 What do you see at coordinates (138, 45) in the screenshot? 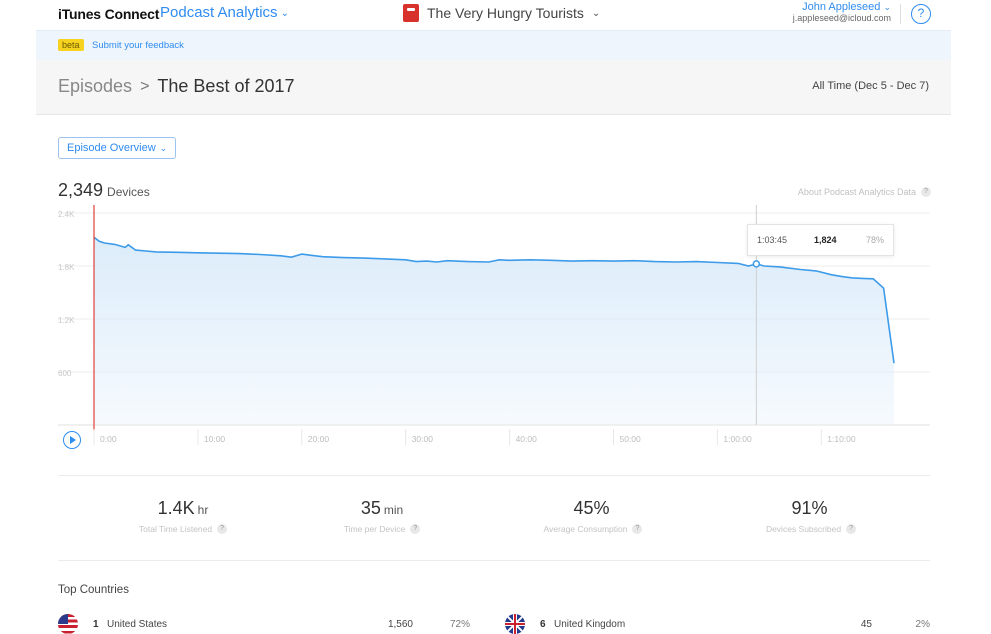
I see `feedback-link: Submit your feedback` at bounding box center [138, 45].